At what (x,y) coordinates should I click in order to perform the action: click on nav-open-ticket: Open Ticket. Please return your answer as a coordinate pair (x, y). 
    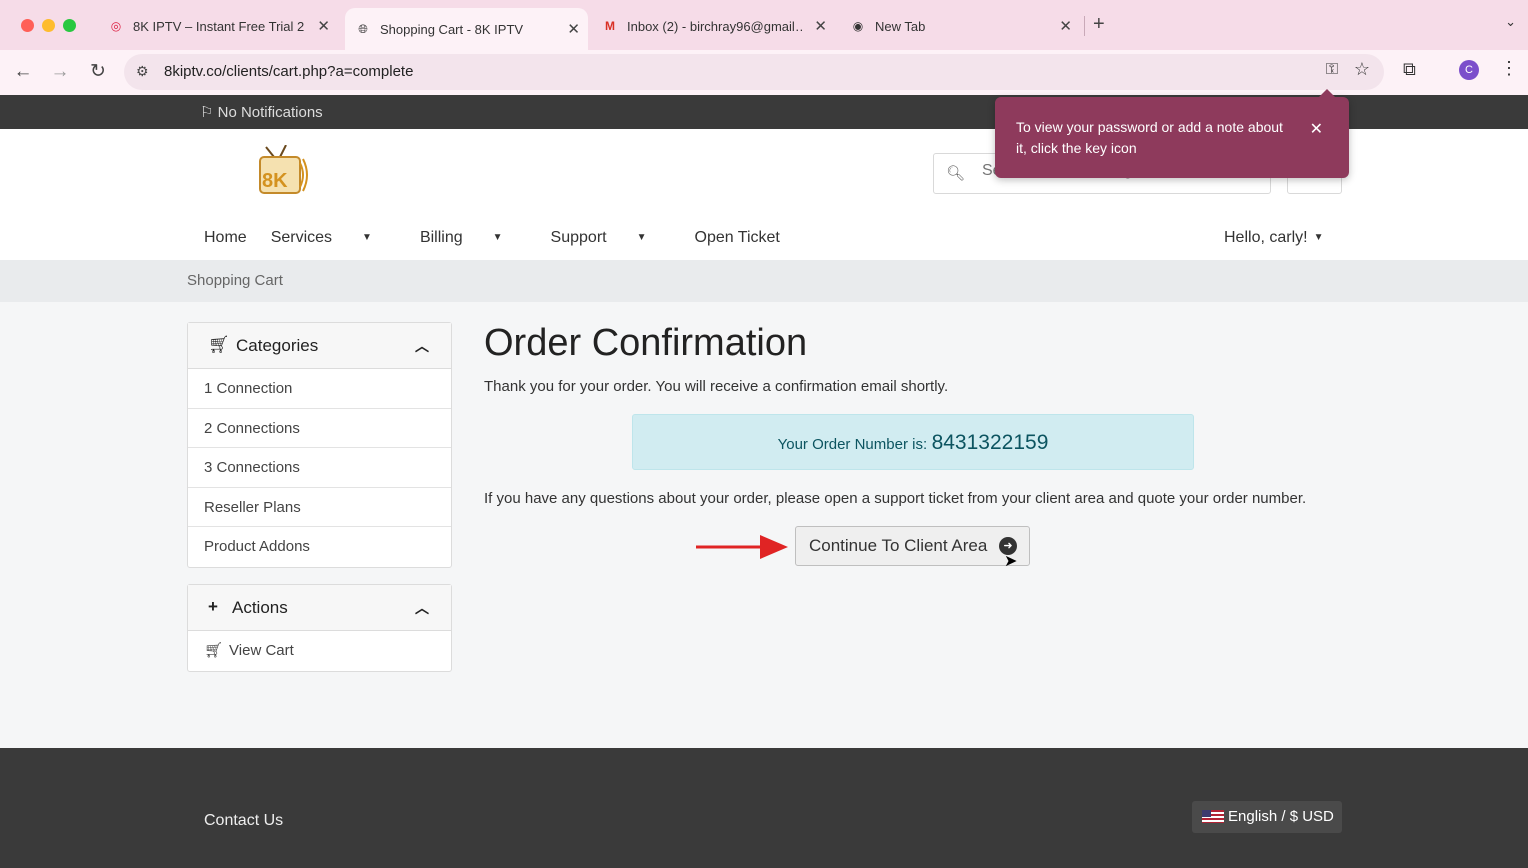
    Looking at the image, I should click on (737, 238).